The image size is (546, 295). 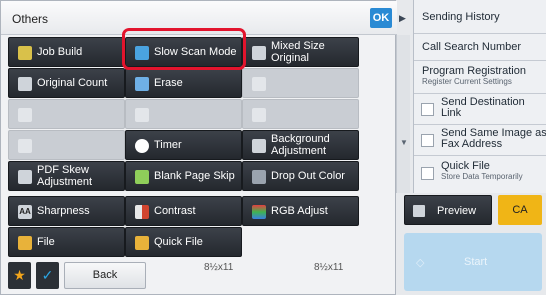 I want to click on start-icon: ◇, so click(x=420, y=263).